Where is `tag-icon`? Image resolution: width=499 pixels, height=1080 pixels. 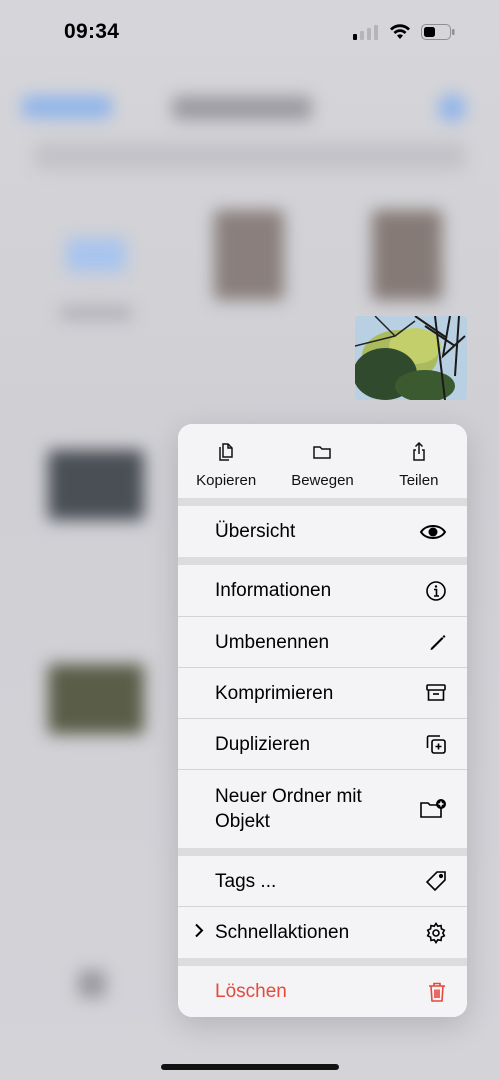
tag-icon is located at coordinates (436, 881).